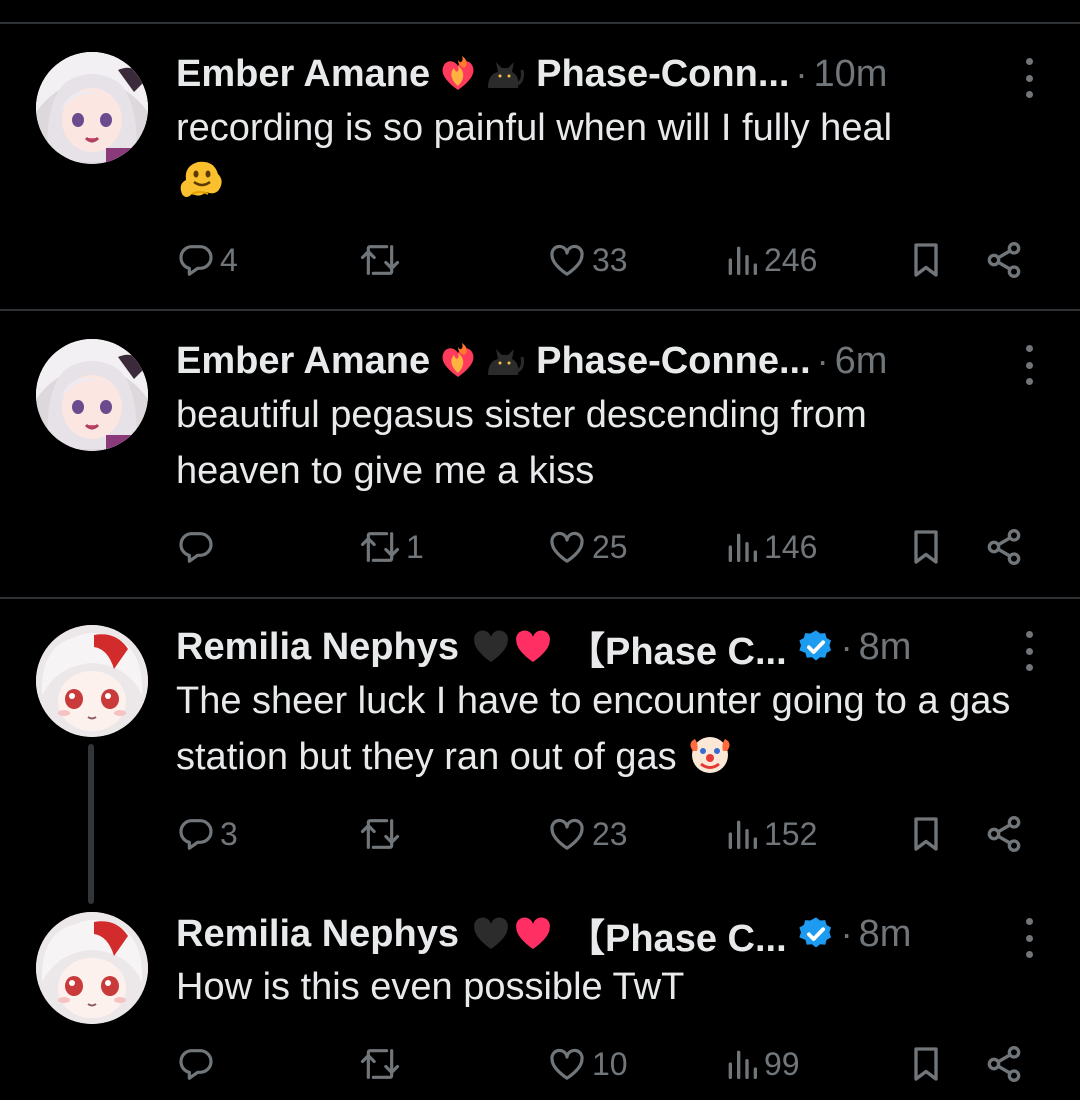  I want to click on reply-button: 4, so click(207, 260).